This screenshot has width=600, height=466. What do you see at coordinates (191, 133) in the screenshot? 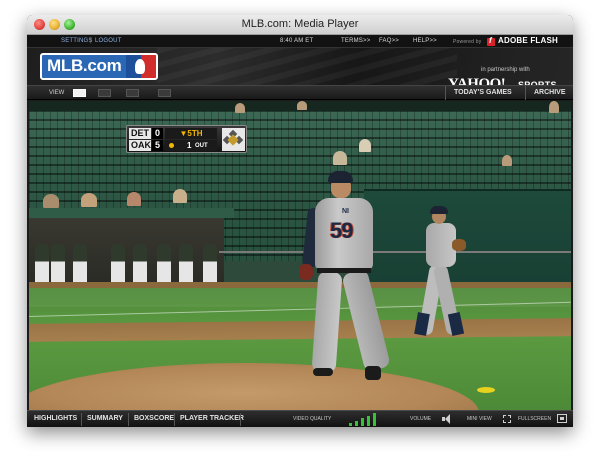
I see `inning-indicator: ▼5TH` at bounding box center [191, 133].